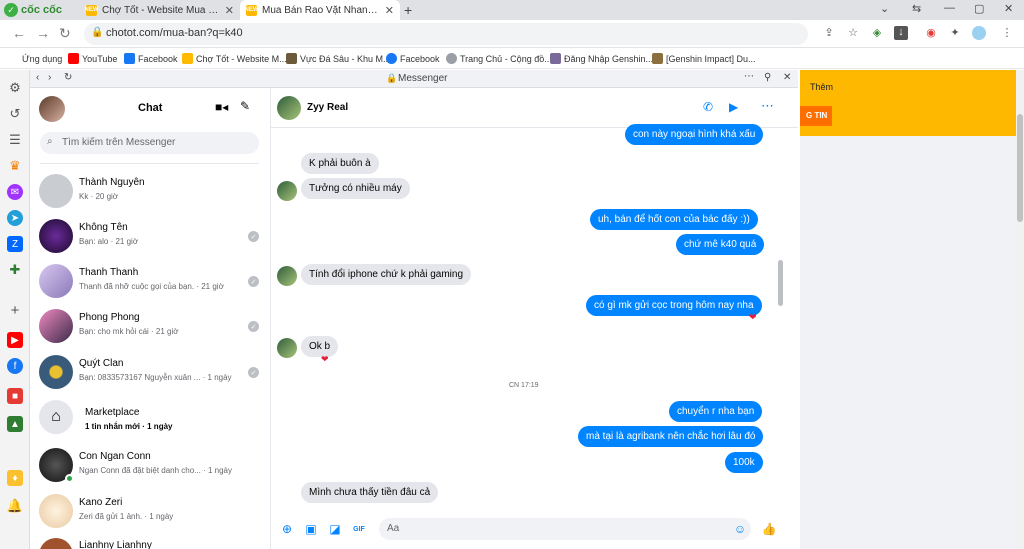 This screenshot has width=1024, height=549. Describe the element at coordinates (749, 76) in the screenshot. I see `popup-more-icon: ⋯` at that location.